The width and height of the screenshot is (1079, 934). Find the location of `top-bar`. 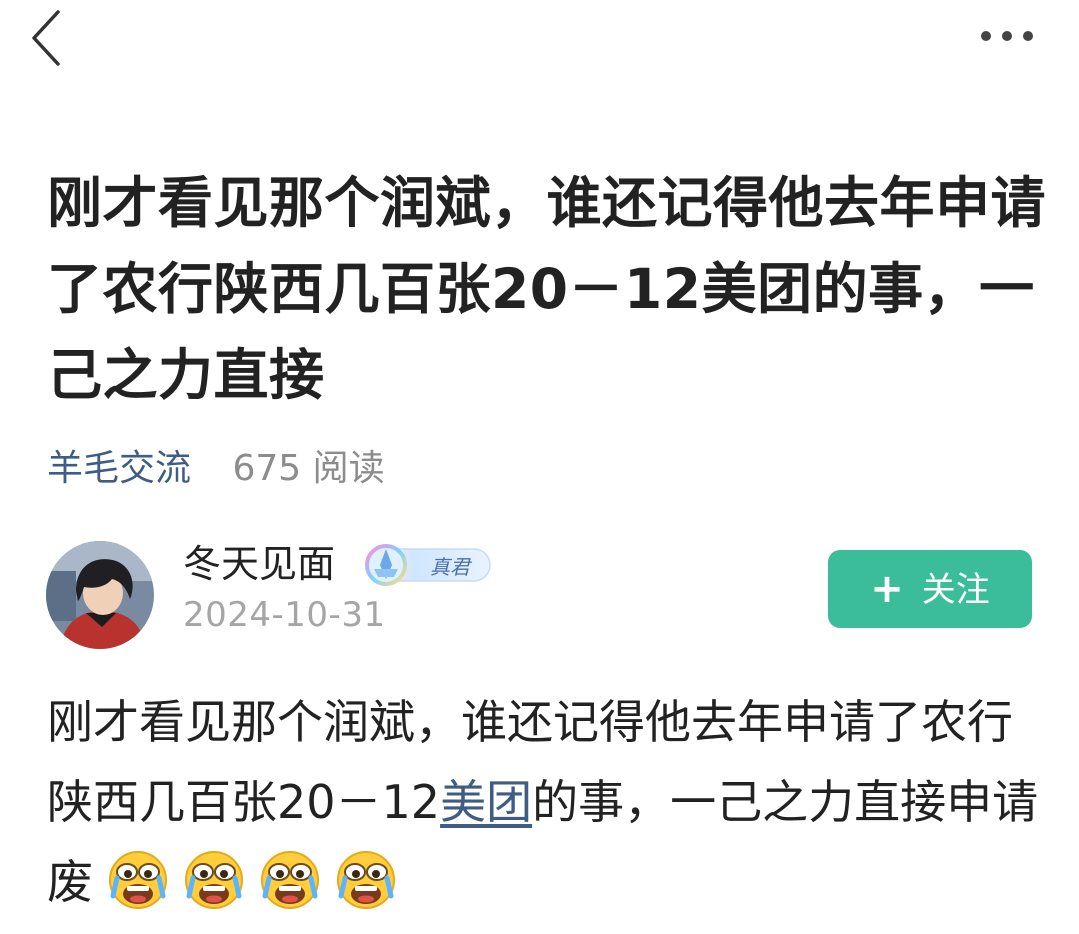

top-bar is located at coordinates (539, 40).